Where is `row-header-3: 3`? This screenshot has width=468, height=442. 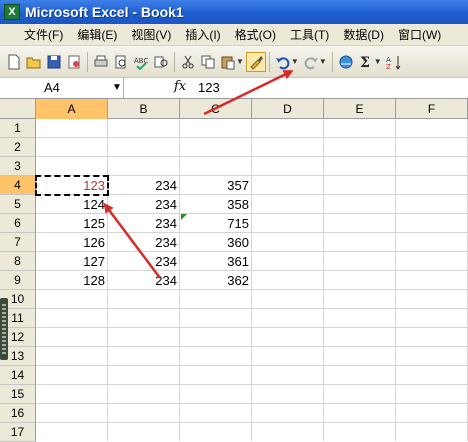
row-header-3: 3 is located at coordinates (18, 166).